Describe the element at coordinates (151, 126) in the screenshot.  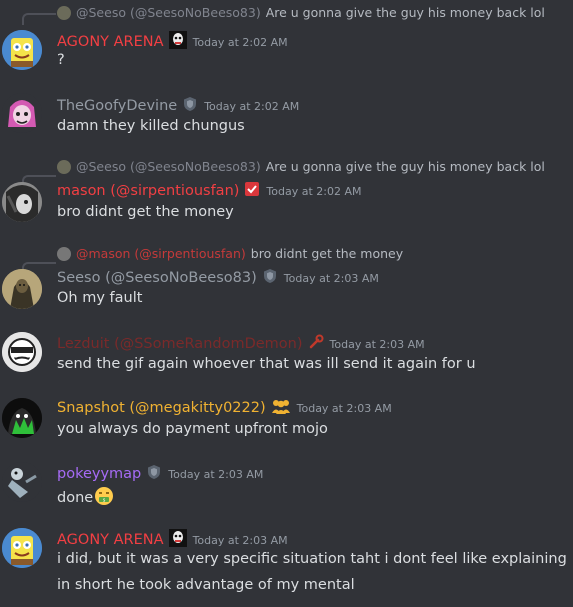
I see `message-content: damn they killed chungus` at that location.